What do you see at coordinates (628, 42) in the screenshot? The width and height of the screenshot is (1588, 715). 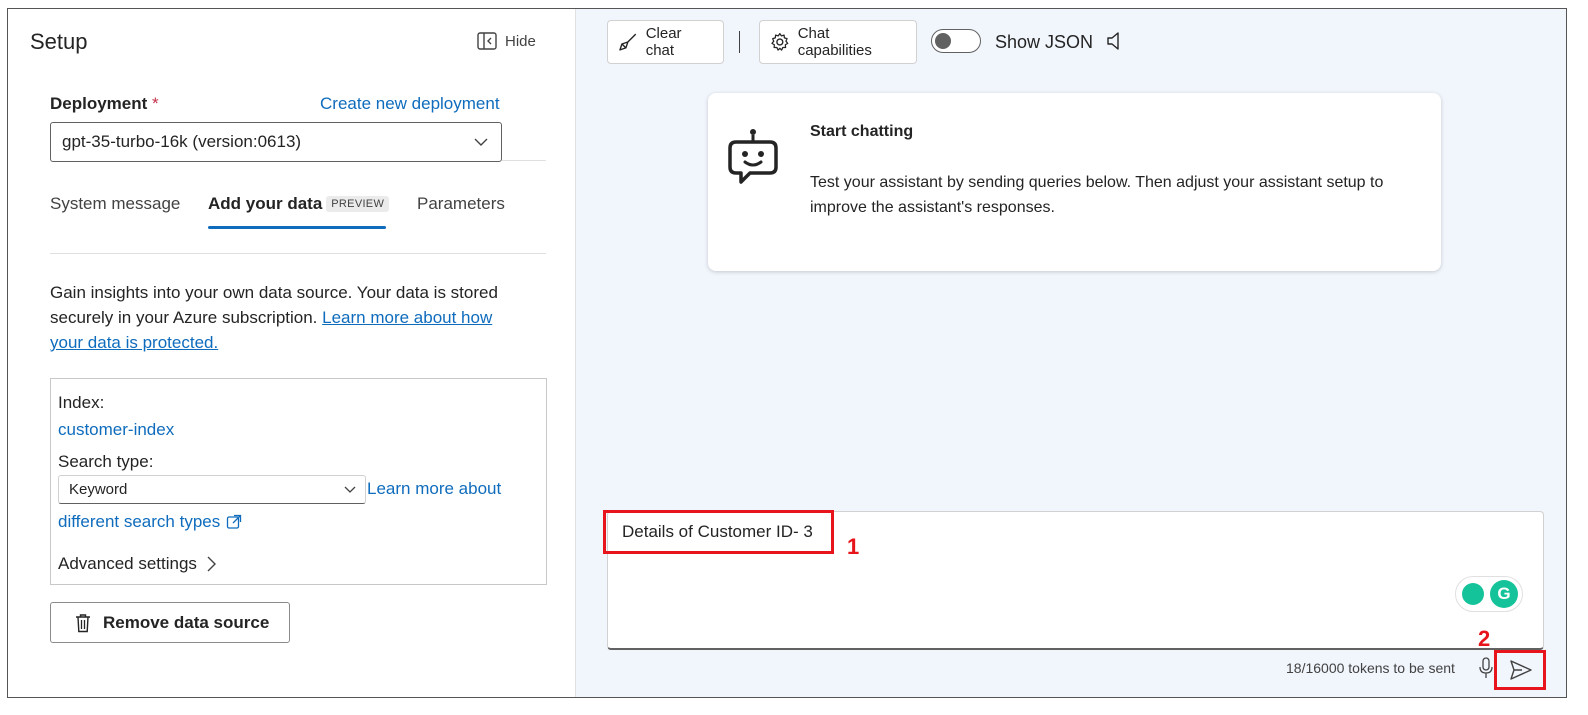 I see `broom-icon` at bounding box center [628, 42].